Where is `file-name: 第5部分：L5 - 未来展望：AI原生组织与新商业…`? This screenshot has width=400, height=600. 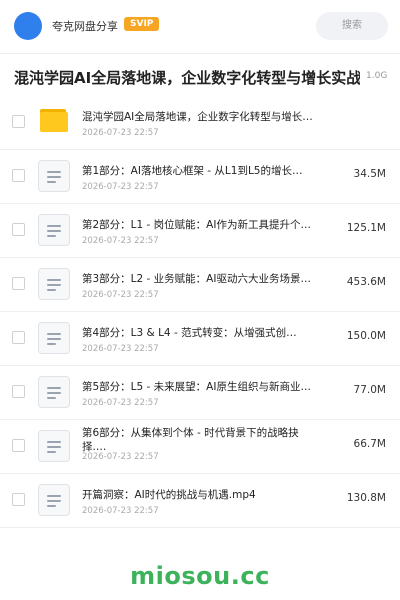
file-name: 第5部分：L5 - 未来展望：AI原生组织与新商业… is located at coordinates (196, 387).